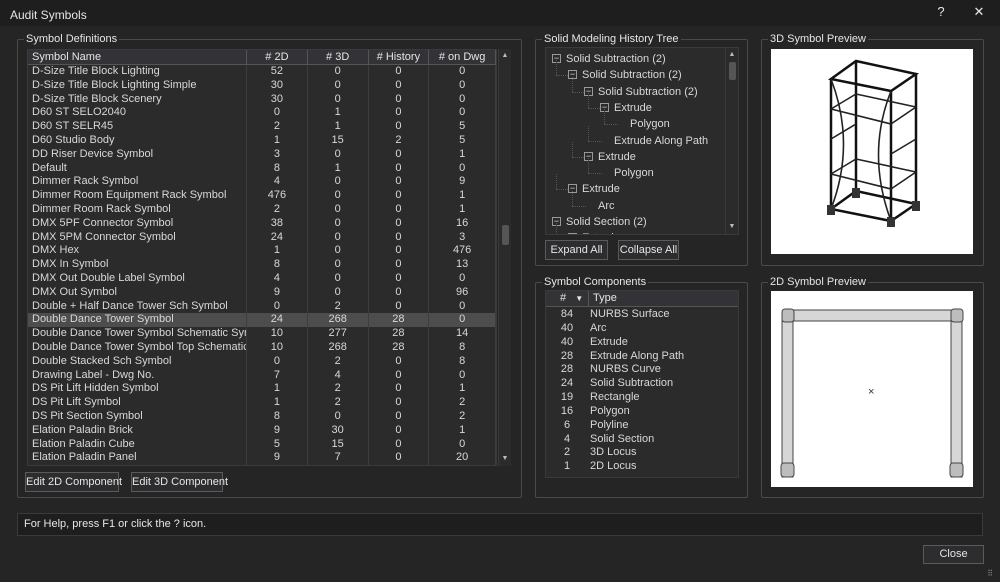  What do you see at coordinates (138, 223) in the screenshot?
I see `cell-symbol-name: DMX 5PF Connector Symbol` at bounding box center [138, 223].